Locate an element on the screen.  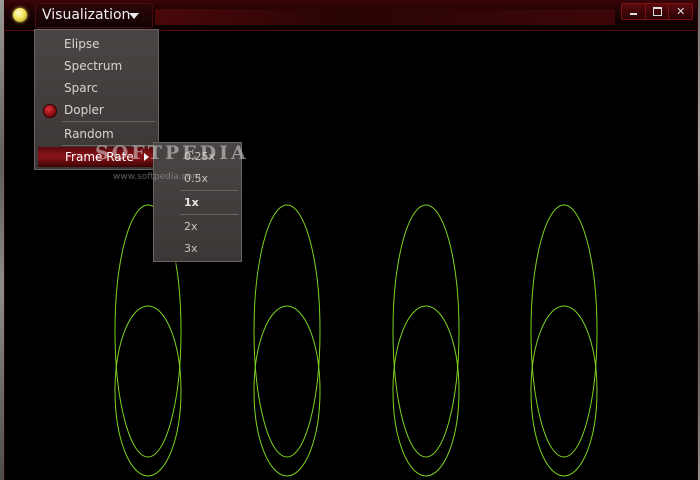
title-strip is located at coordinates (385, 17).